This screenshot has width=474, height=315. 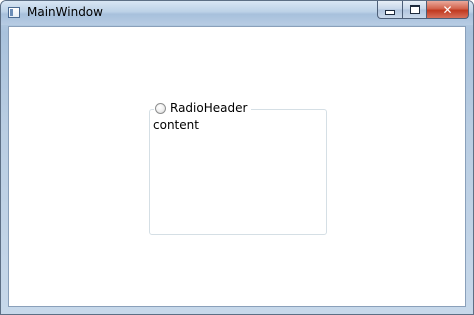 What do you see at coordinates (65, 12) in the screenshot?
I see `window-title: MainWindow` at bounding box center [65, 12].